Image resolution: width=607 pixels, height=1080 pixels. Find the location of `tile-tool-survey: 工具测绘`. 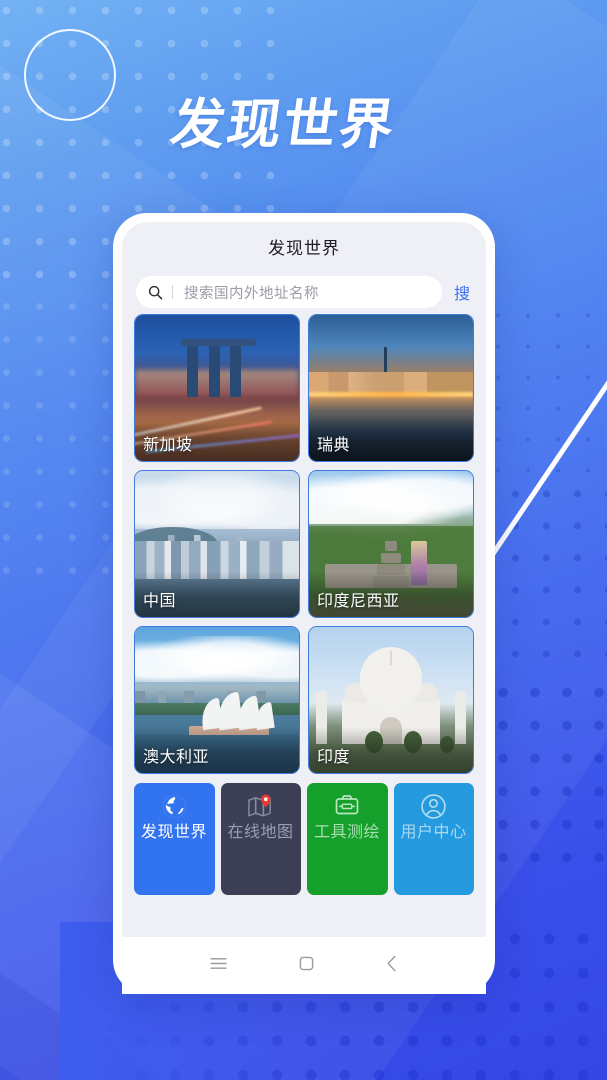

tile-tool-survey: 工具测绘 is located at coordinates (347, 839).